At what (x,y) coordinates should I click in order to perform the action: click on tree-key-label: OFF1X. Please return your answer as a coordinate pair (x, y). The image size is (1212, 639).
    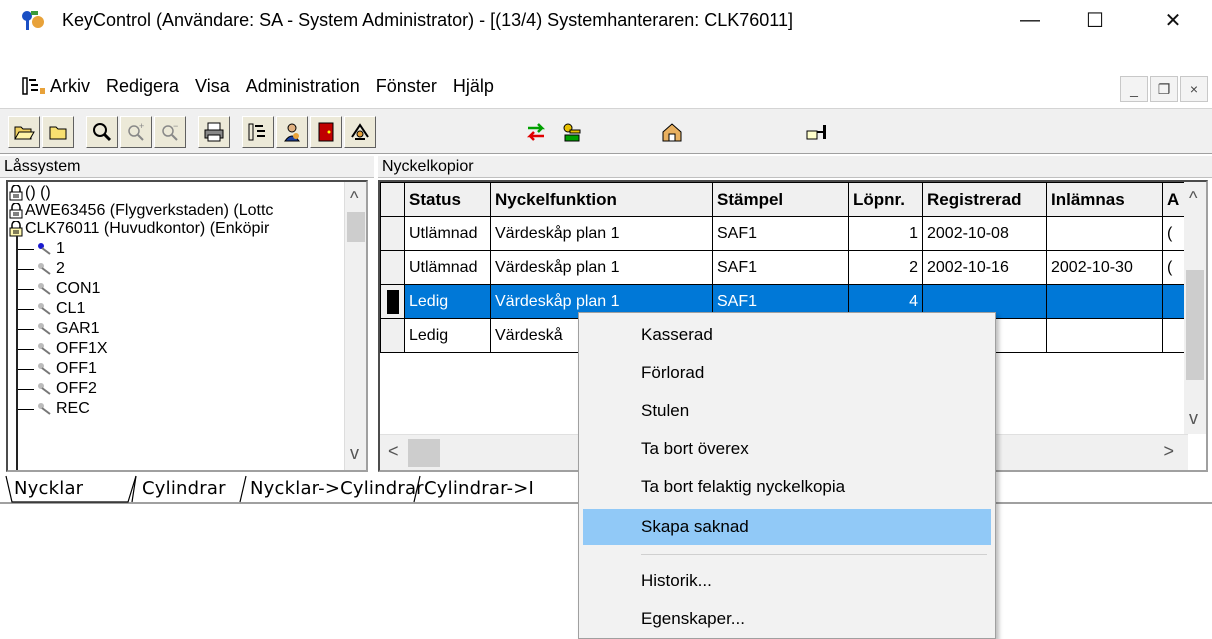
    Looking at the image, I should click on (82, 348).